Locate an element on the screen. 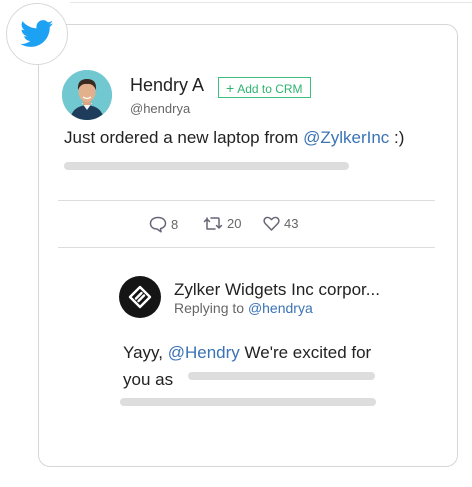  comment-icon is located at coordinates (158, 224).